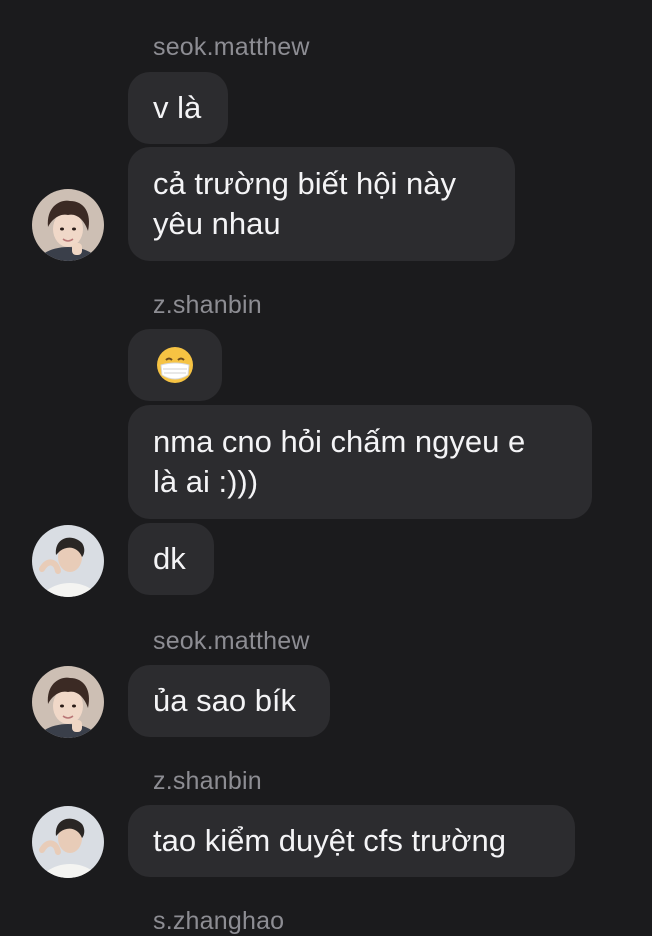  What do you see at coordinates (321, 204) in the screenshot?
I see `message-bubble: cả trường biết hội này yêu nhau` at bounding box center [321, 204].